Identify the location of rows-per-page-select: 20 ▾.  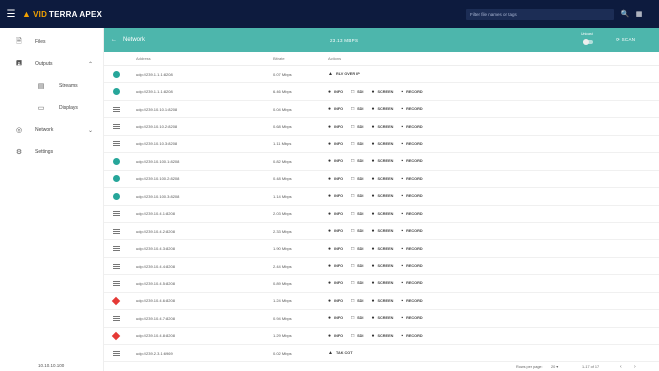
(554, 367).